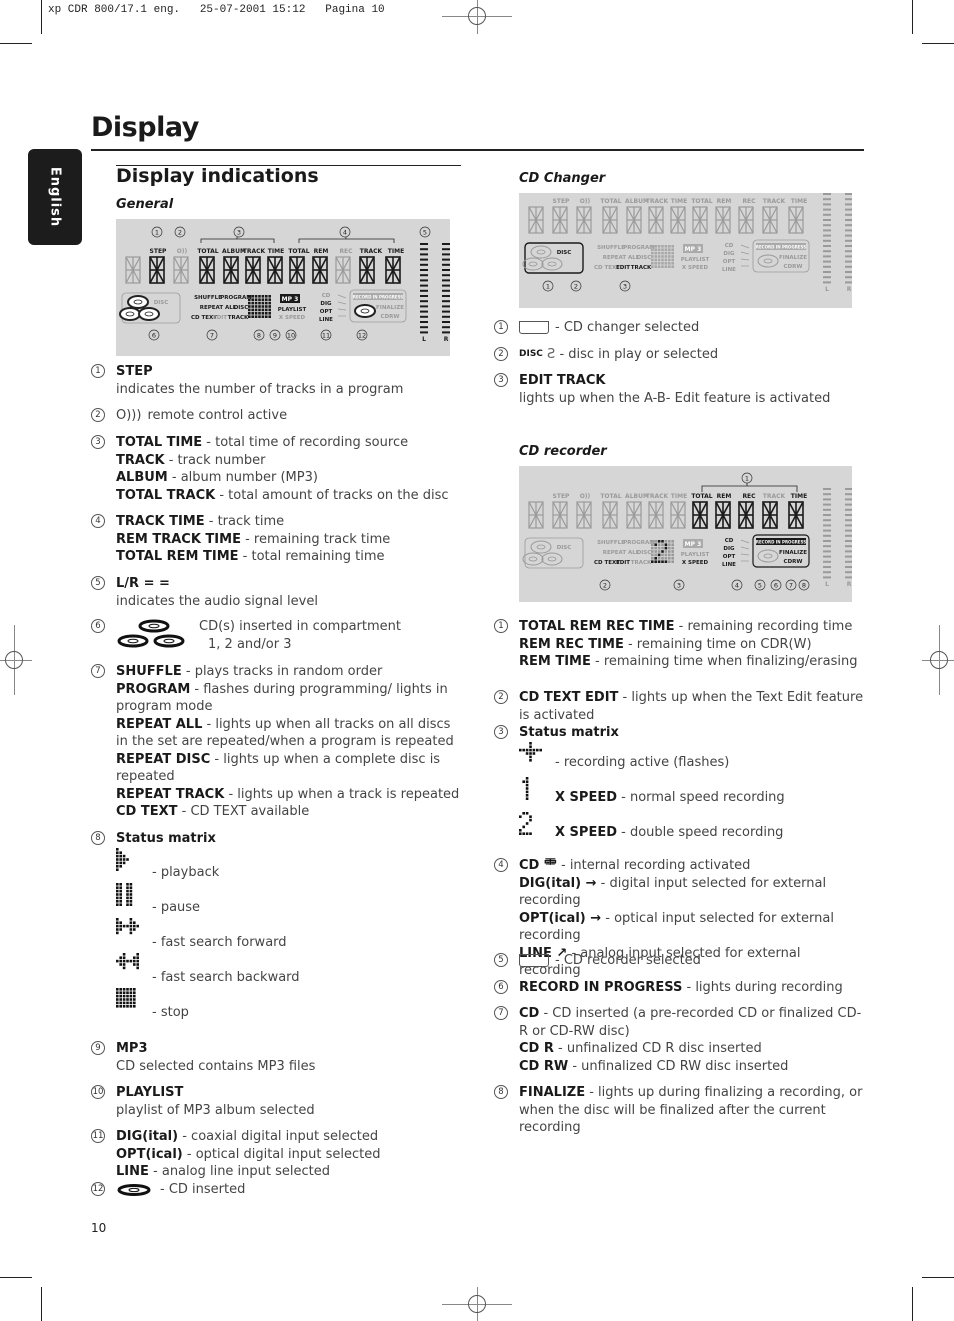  Describe the element at coordinates (644, 553) in the screenshot. I see `repeat-disc-label: DISC` at that location.